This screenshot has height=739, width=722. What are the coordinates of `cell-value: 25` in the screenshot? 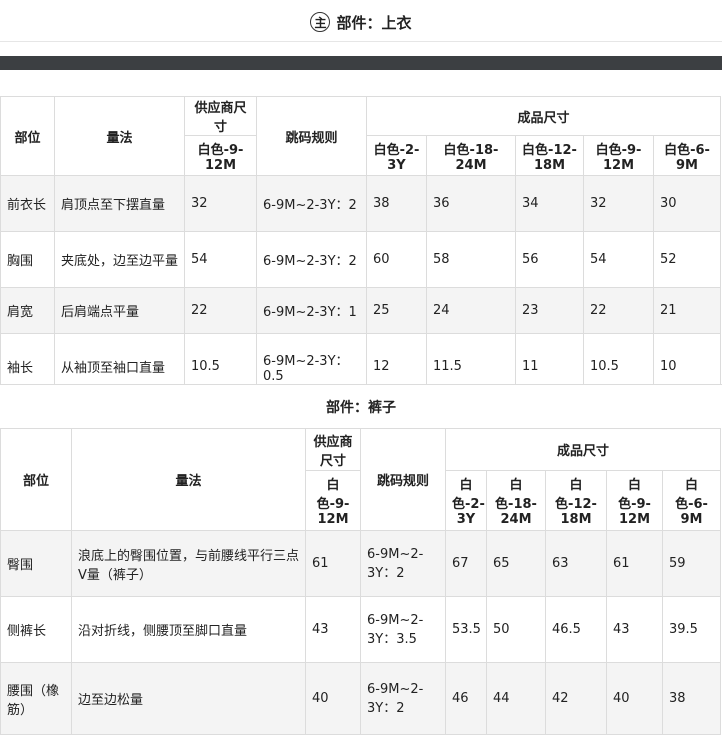 It's located at (396, 310).